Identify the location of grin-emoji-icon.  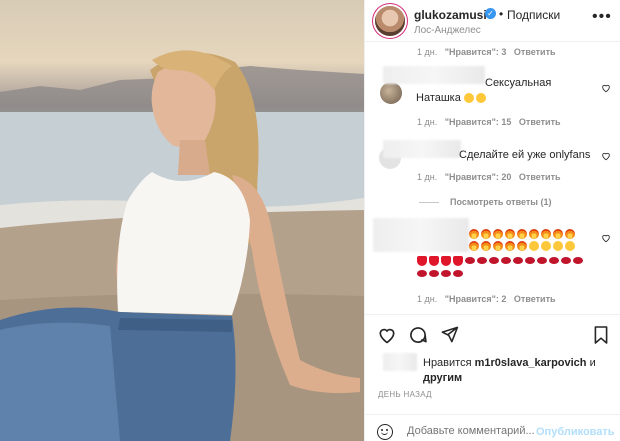
(480, 98).